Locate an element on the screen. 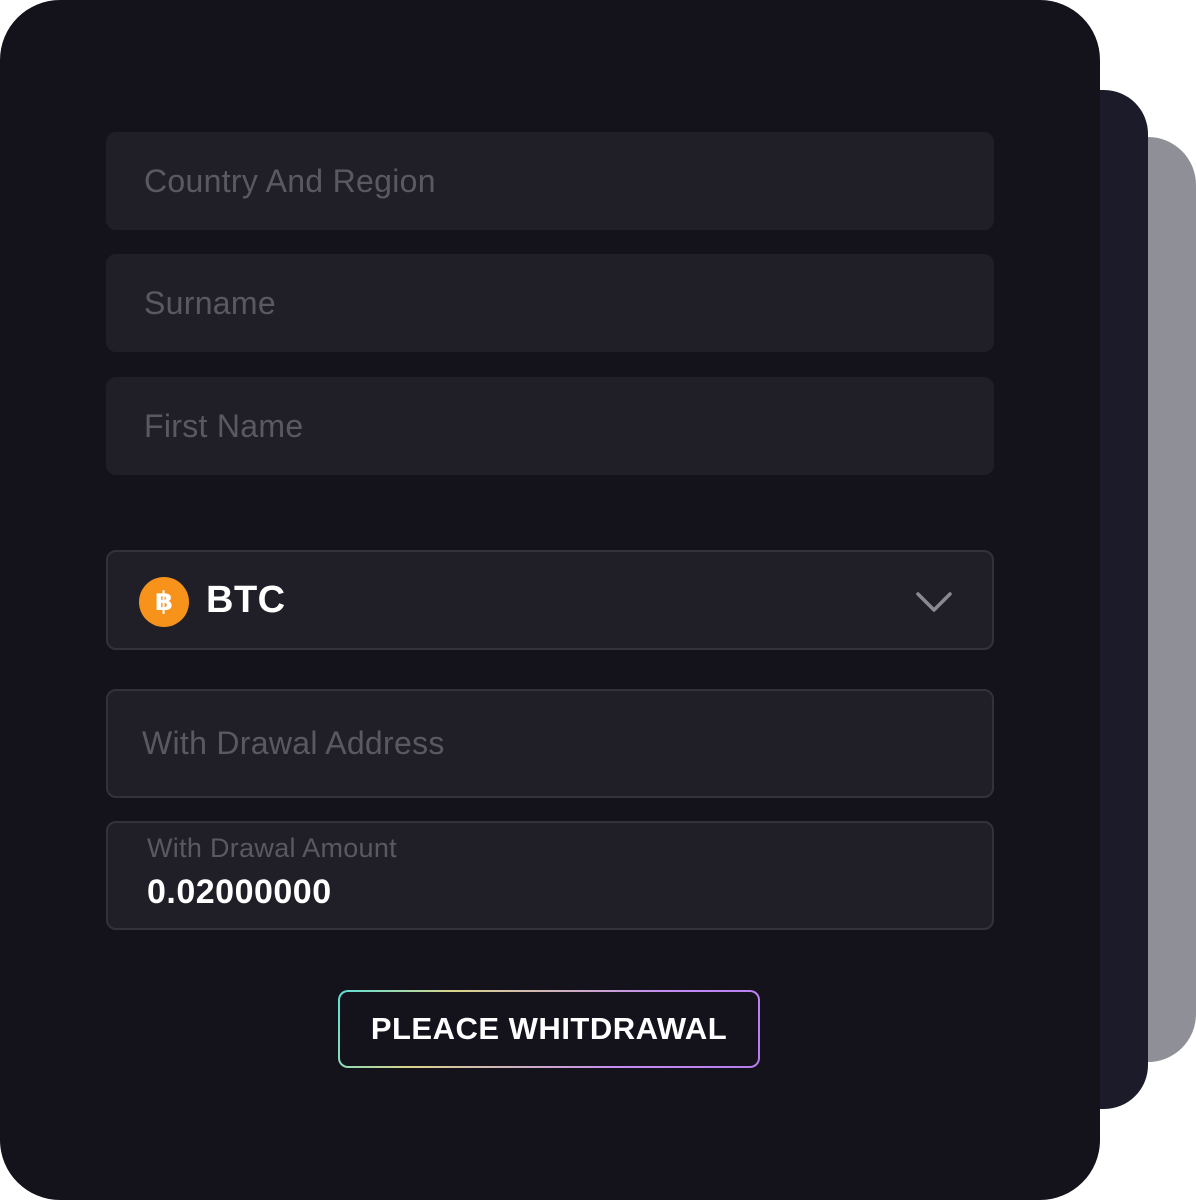 The image size is (1196, 1200). chevron-down-icon is located at coordinates (934, 602).